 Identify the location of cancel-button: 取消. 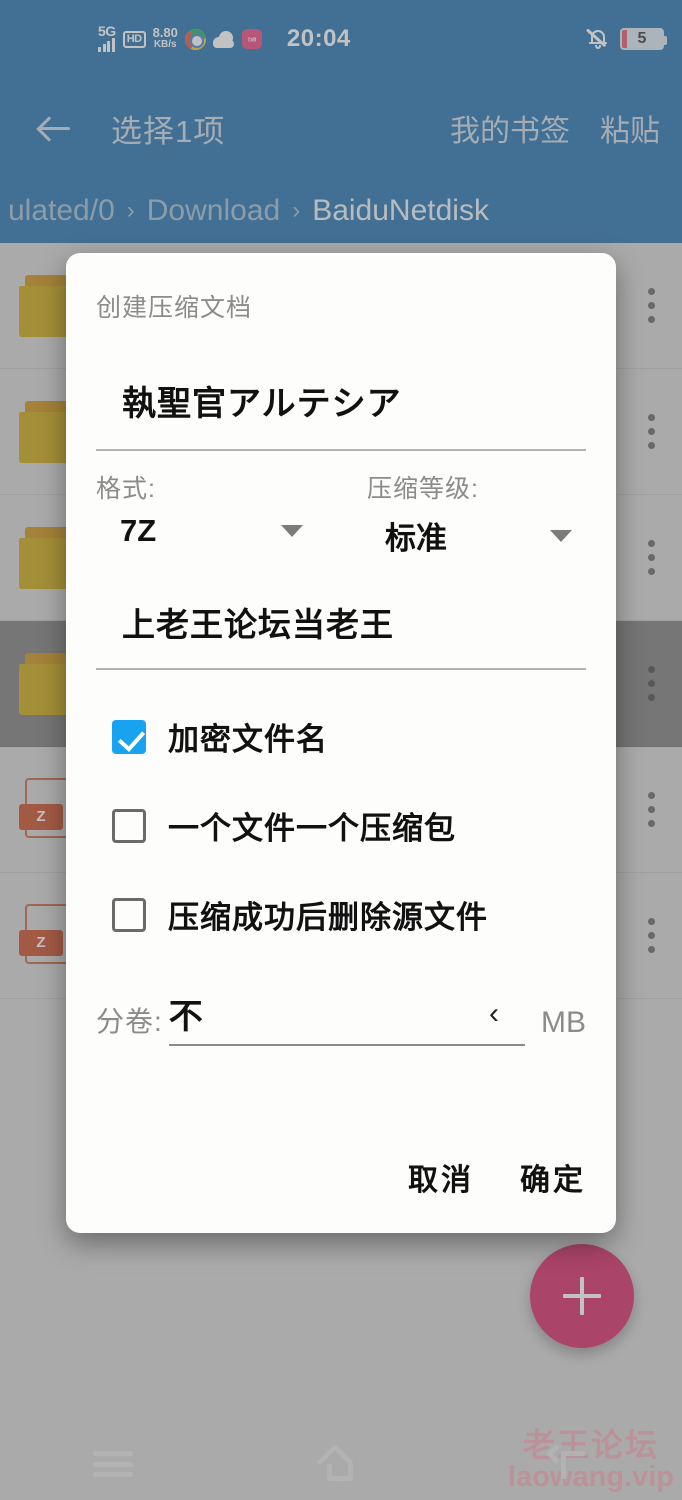
(441, 1177).